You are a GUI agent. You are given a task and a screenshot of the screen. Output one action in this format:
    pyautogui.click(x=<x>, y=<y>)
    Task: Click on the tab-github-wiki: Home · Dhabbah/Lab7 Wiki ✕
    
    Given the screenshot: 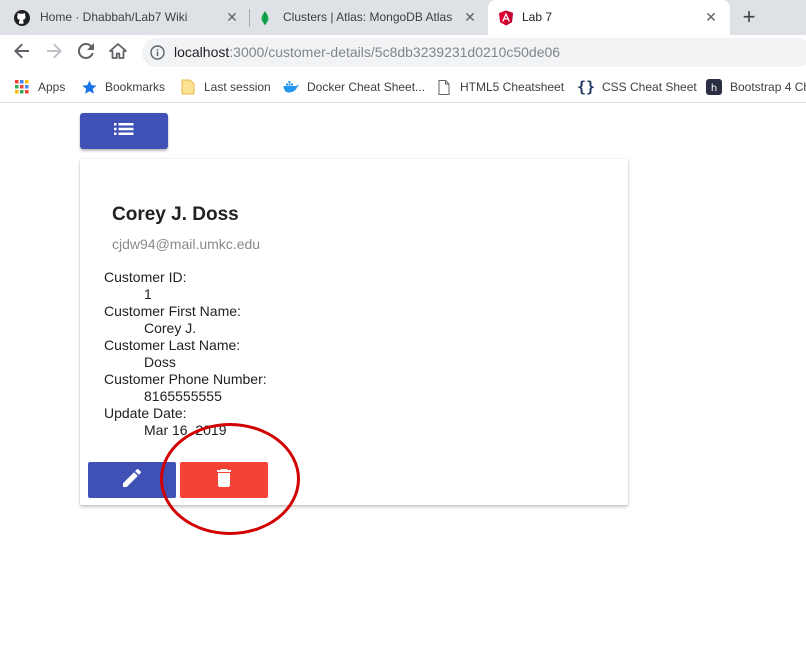 What is the action you would take?
    pyautogui.click(x=125, y=17)
    